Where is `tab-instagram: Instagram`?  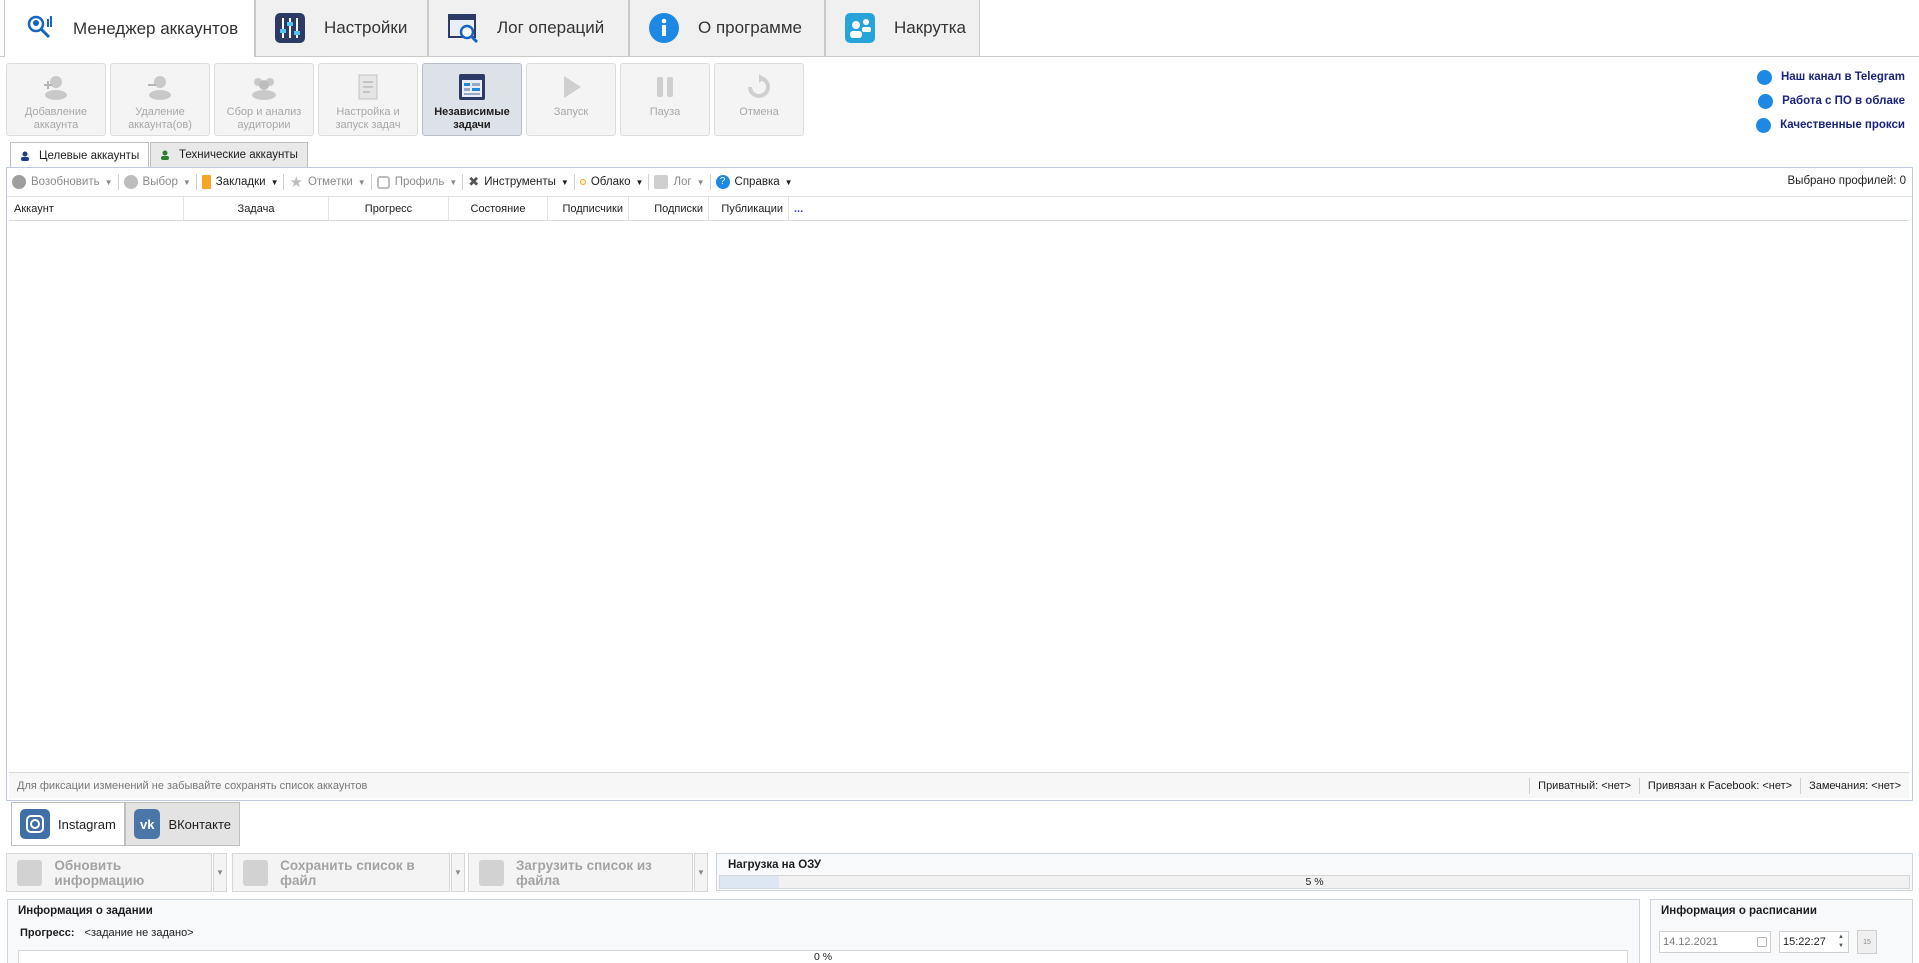
tab-instagram: Instagram is located at coordinates (68, 824).